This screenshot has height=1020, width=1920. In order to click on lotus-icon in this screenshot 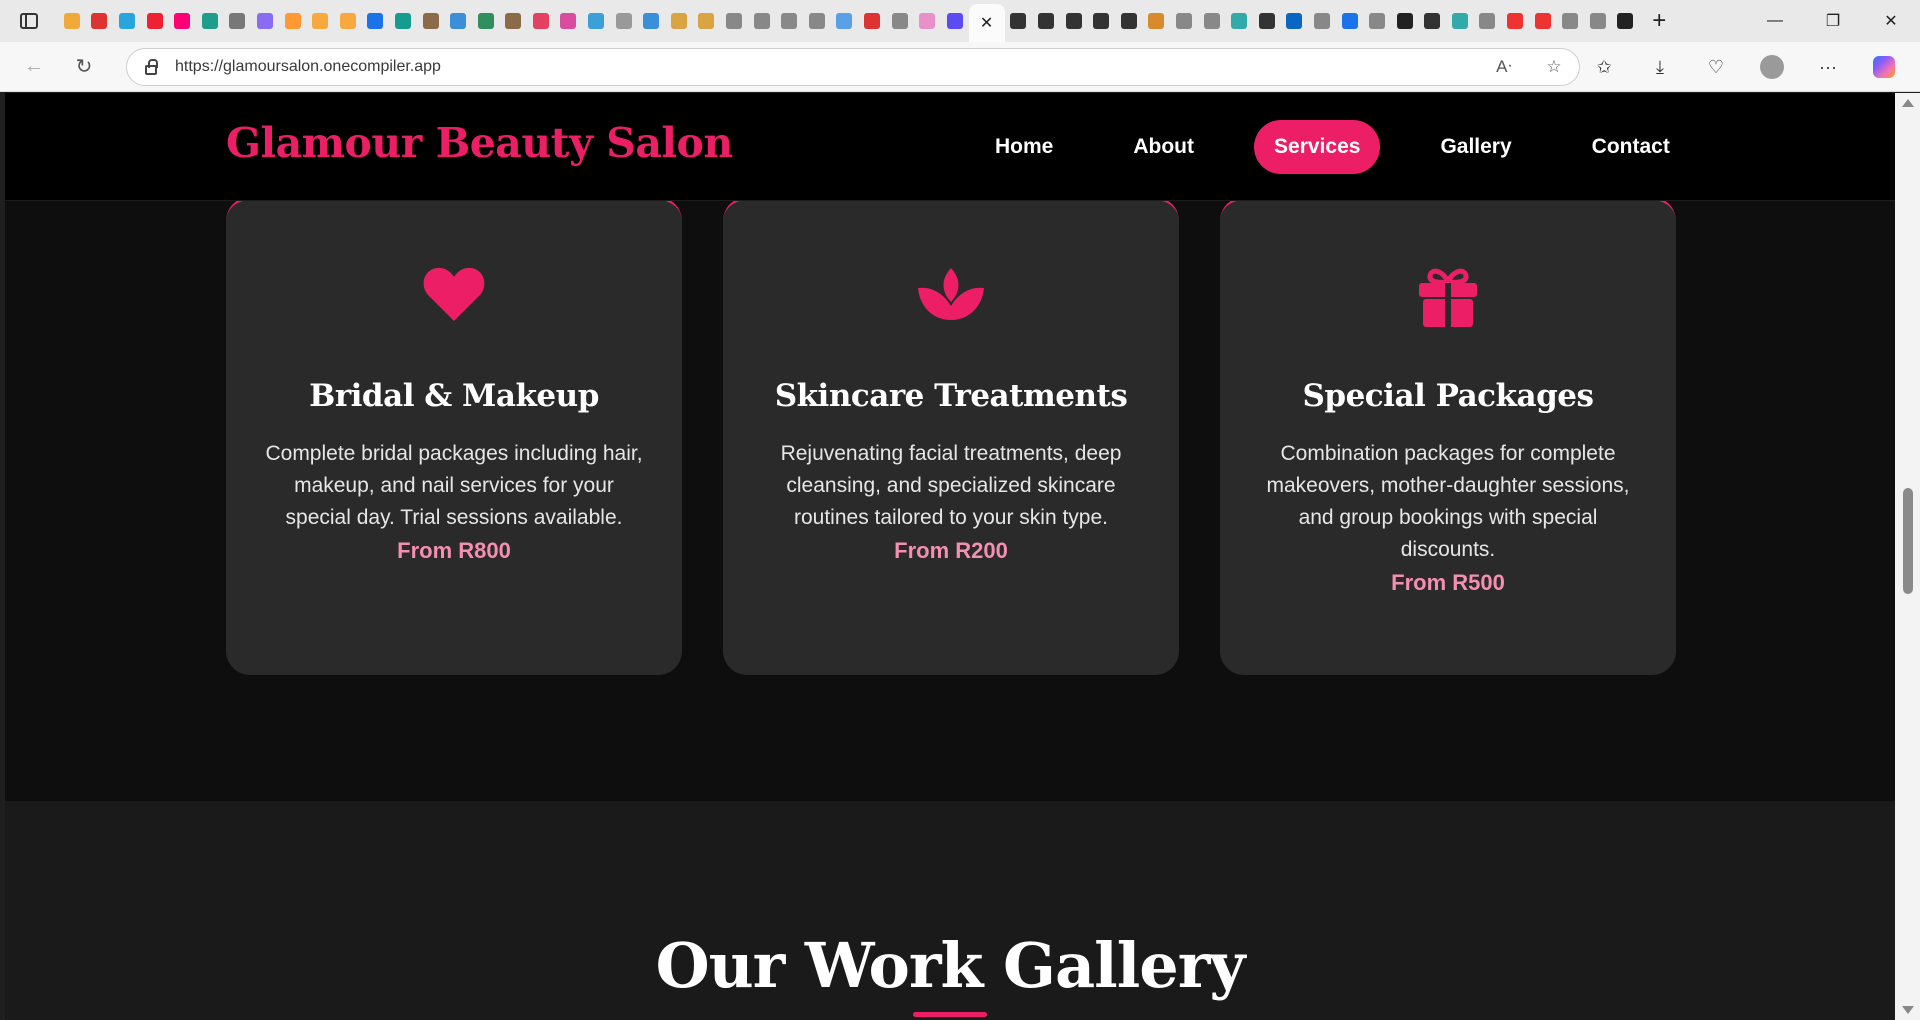, I will do `click(951, 298)`.